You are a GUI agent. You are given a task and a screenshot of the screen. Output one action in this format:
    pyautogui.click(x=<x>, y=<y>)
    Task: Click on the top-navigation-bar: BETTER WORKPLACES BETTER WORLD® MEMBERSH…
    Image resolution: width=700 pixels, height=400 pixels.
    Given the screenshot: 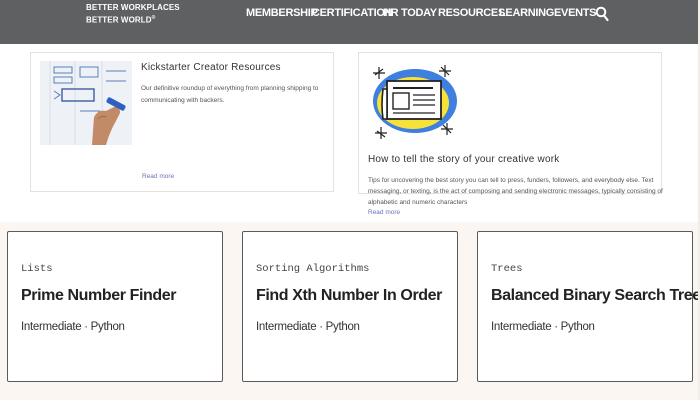 What is the action you would take?
    pyautogui.click(x=350, y=22)
    